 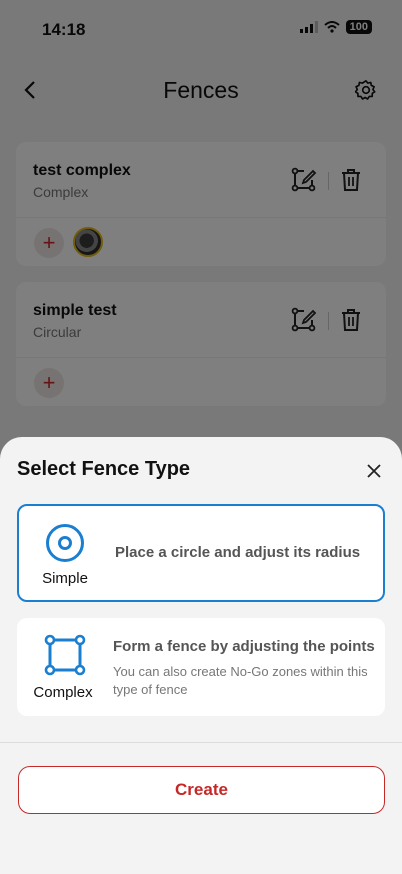 What do you see at coordinates (65, 578) in the screenshot?
I see `option-label: Simple` at bounding box center [65, 578].